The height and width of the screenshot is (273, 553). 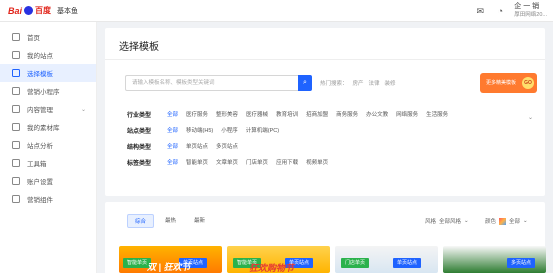 I want to click on color-select: 颜色 全部 ⌄, so click(x=506, y=221).